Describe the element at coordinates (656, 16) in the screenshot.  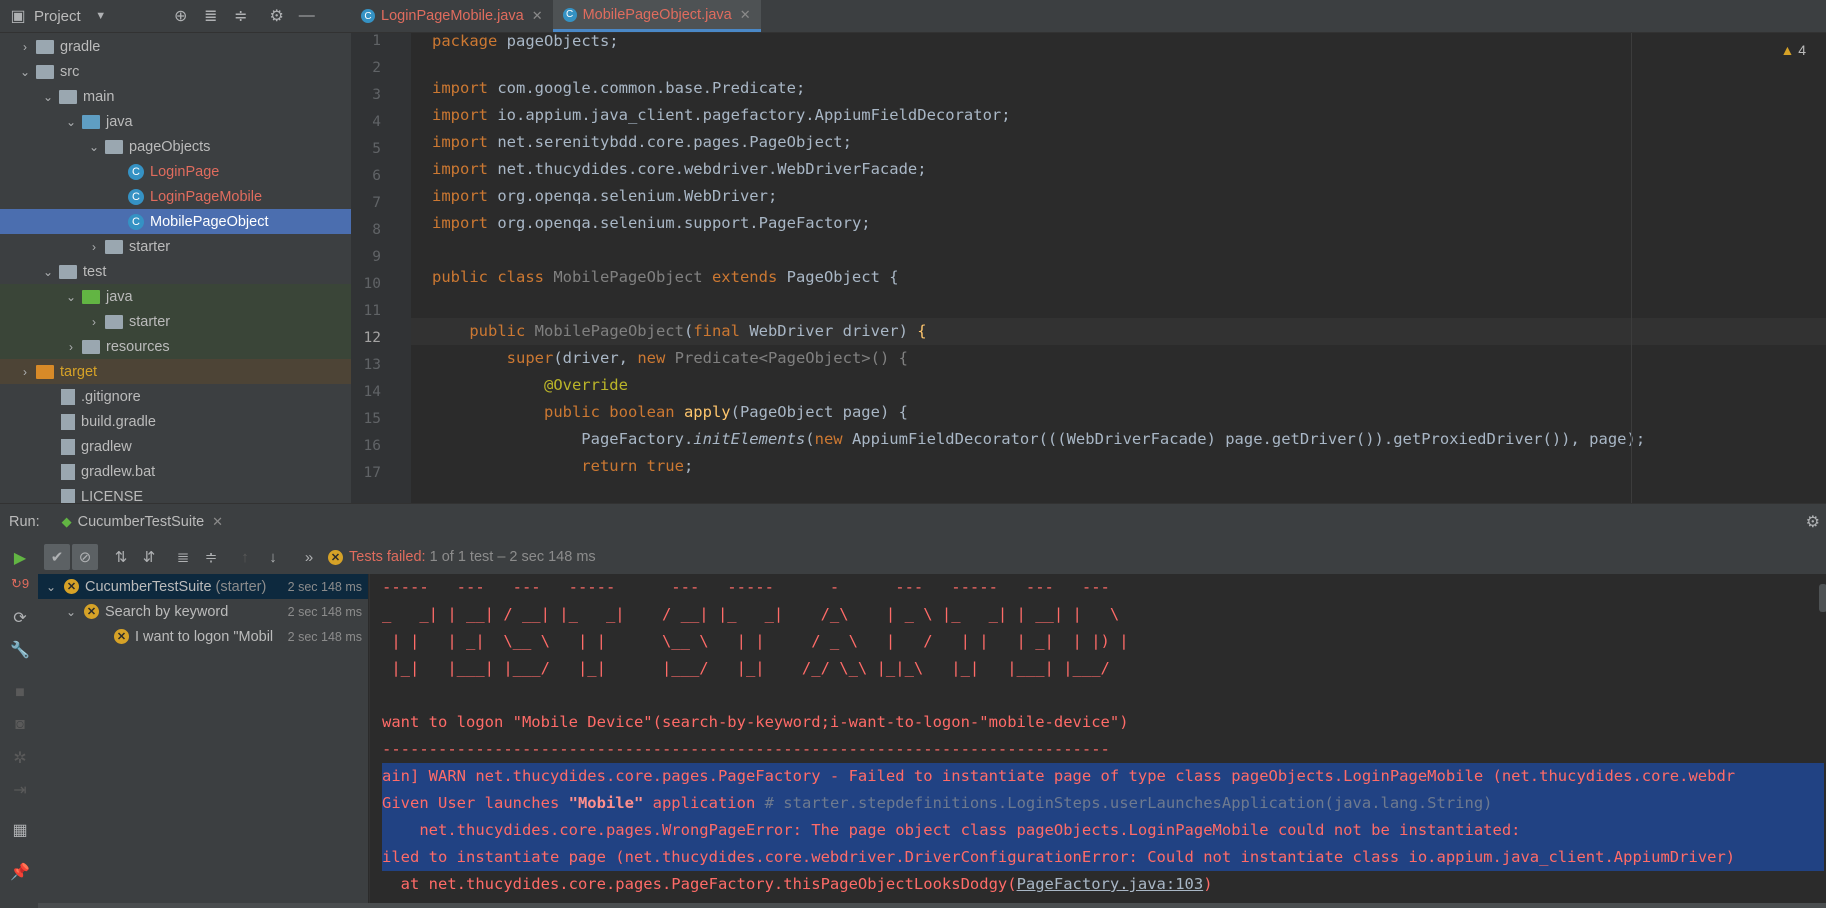
I see `tab-mobile-page-object: C MobilePageObject.java ✕` at that location.